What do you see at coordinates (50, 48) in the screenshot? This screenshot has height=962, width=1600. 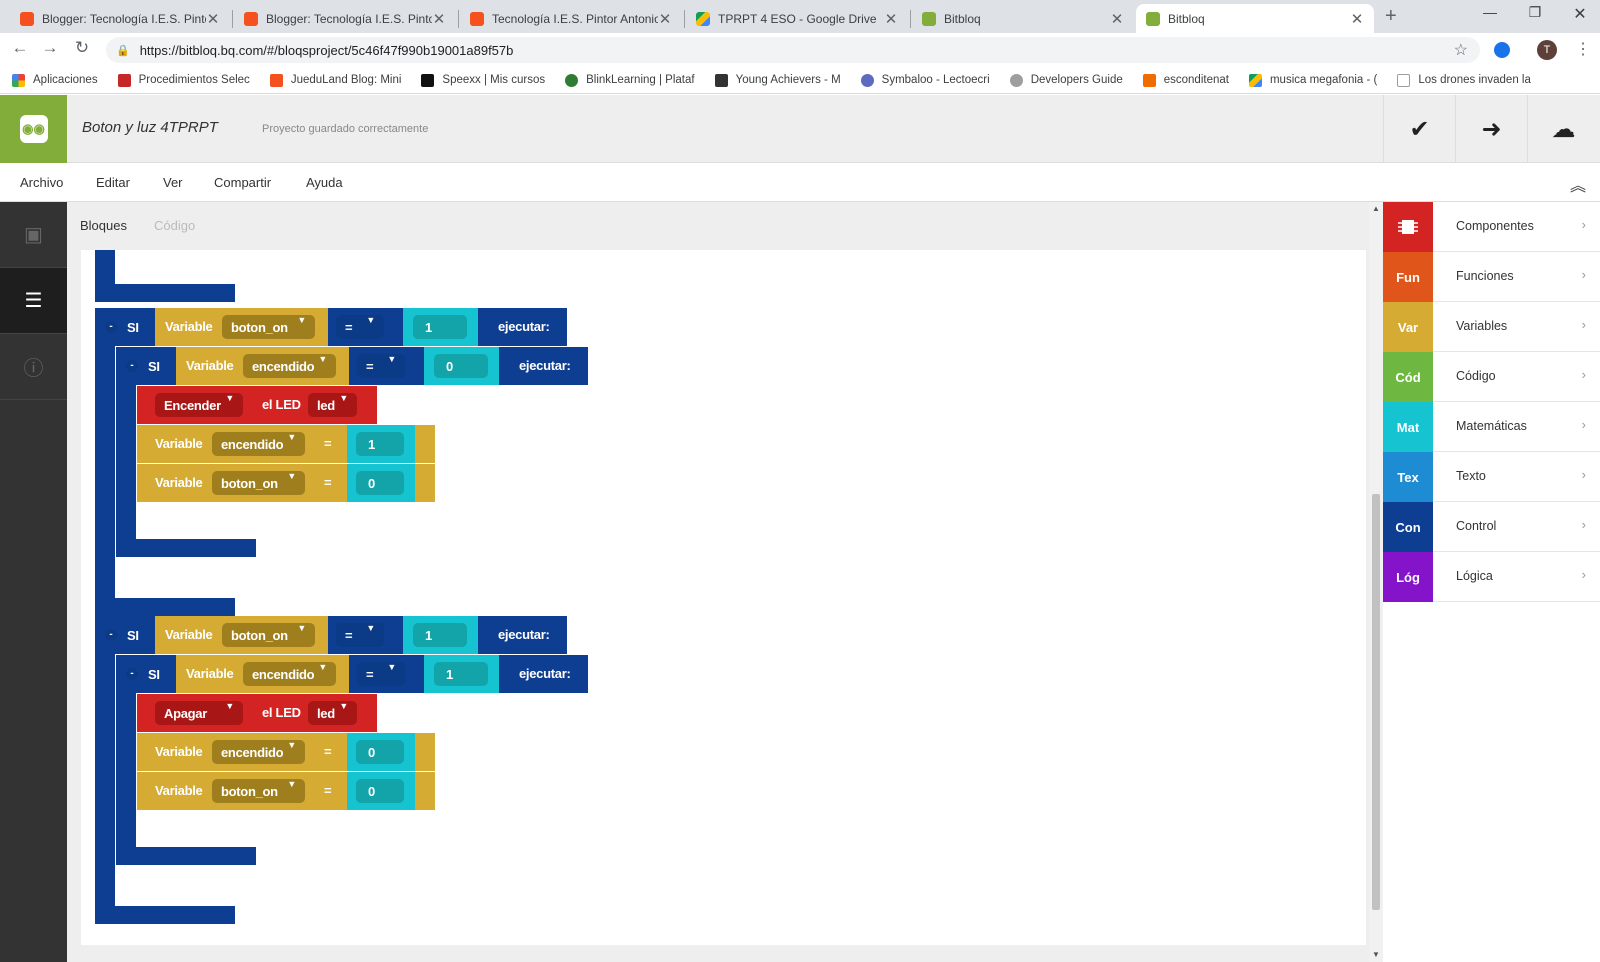 I see `forward-icon: →` at bounding box center [50, 48].